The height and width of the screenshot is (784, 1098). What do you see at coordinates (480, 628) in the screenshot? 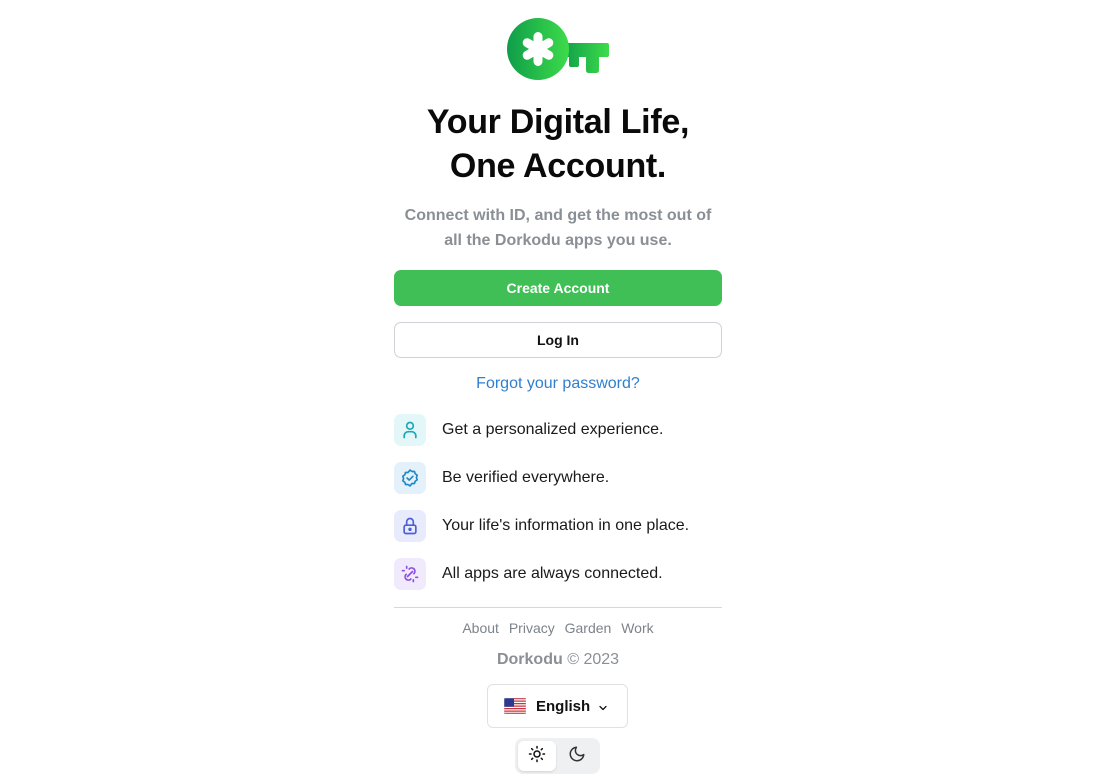
I see `footer-link-about: About` at bounding box center [480, 628].